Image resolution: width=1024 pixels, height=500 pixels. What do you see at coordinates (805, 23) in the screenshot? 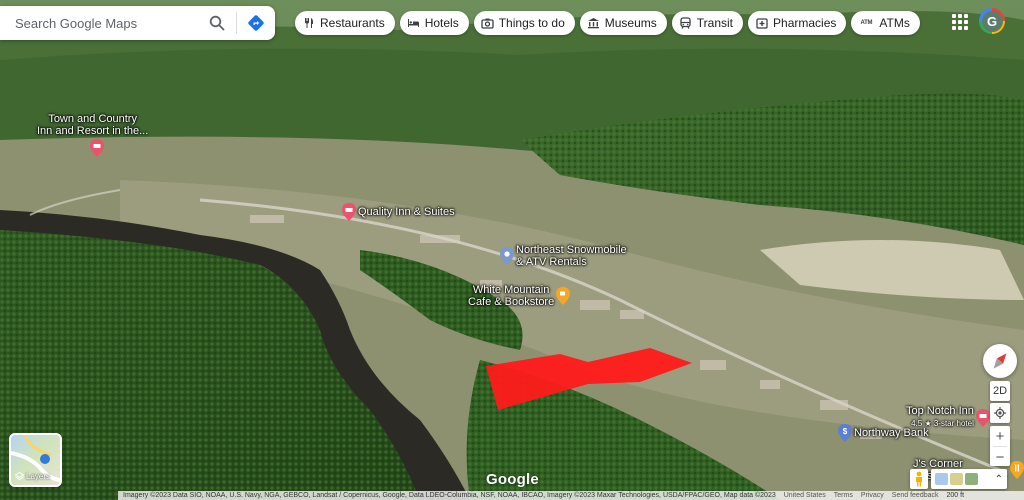
I see `chip-label: Pharmacies` at bounding box center [805, 23].